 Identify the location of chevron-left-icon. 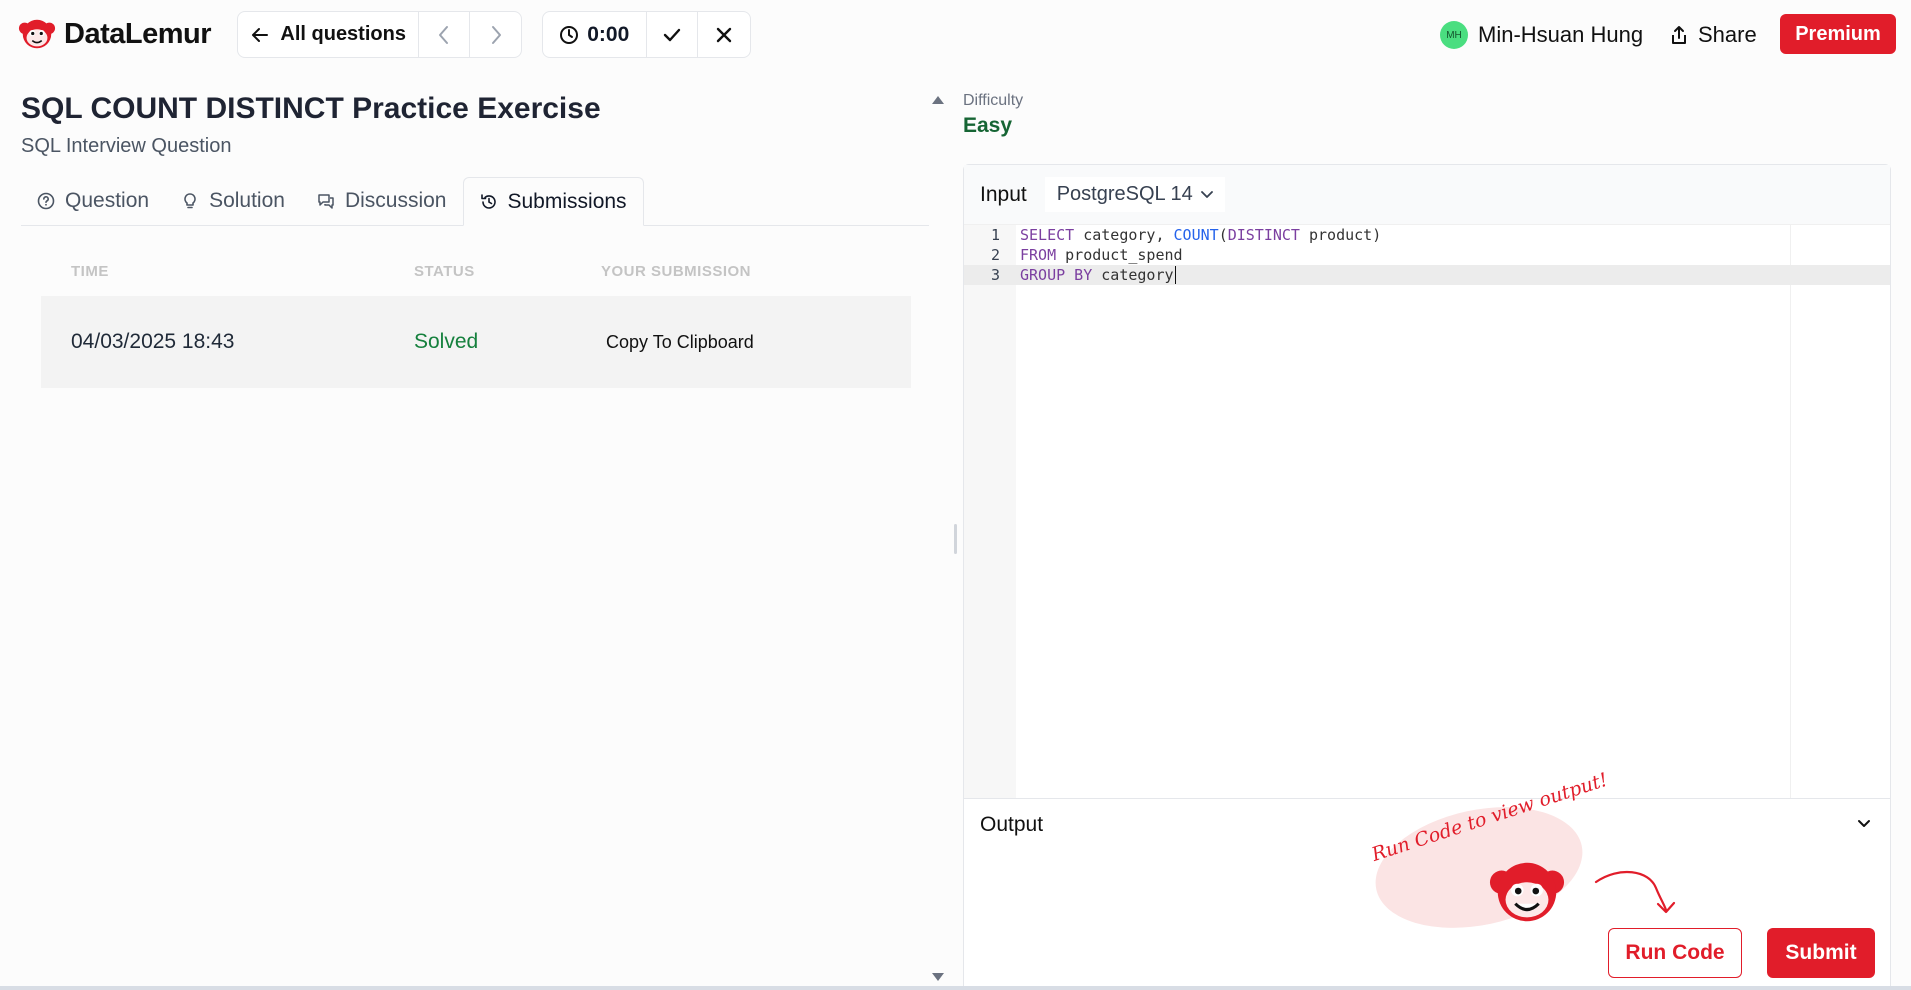
(444, 34).